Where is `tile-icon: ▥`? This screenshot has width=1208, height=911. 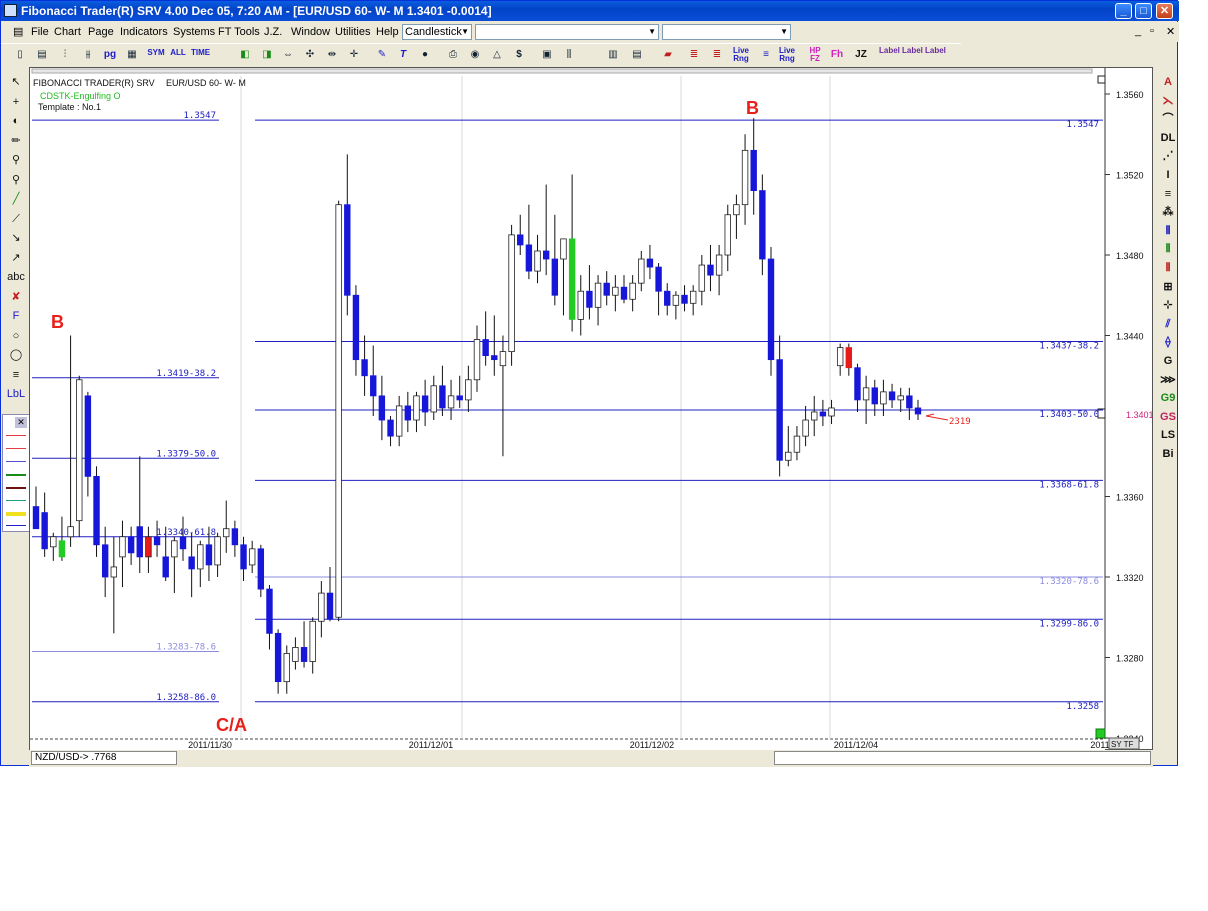 tile-icon: ▥ is located at coordinates (613, 55).